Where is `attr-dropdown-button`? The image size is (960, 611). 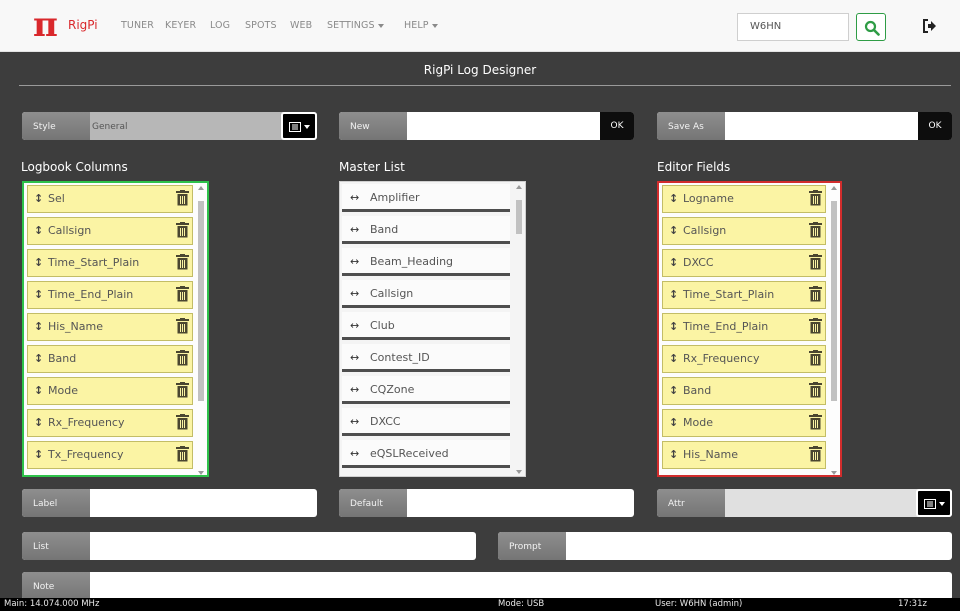 attr-dropdown-button is located at coordinates (934, 503).